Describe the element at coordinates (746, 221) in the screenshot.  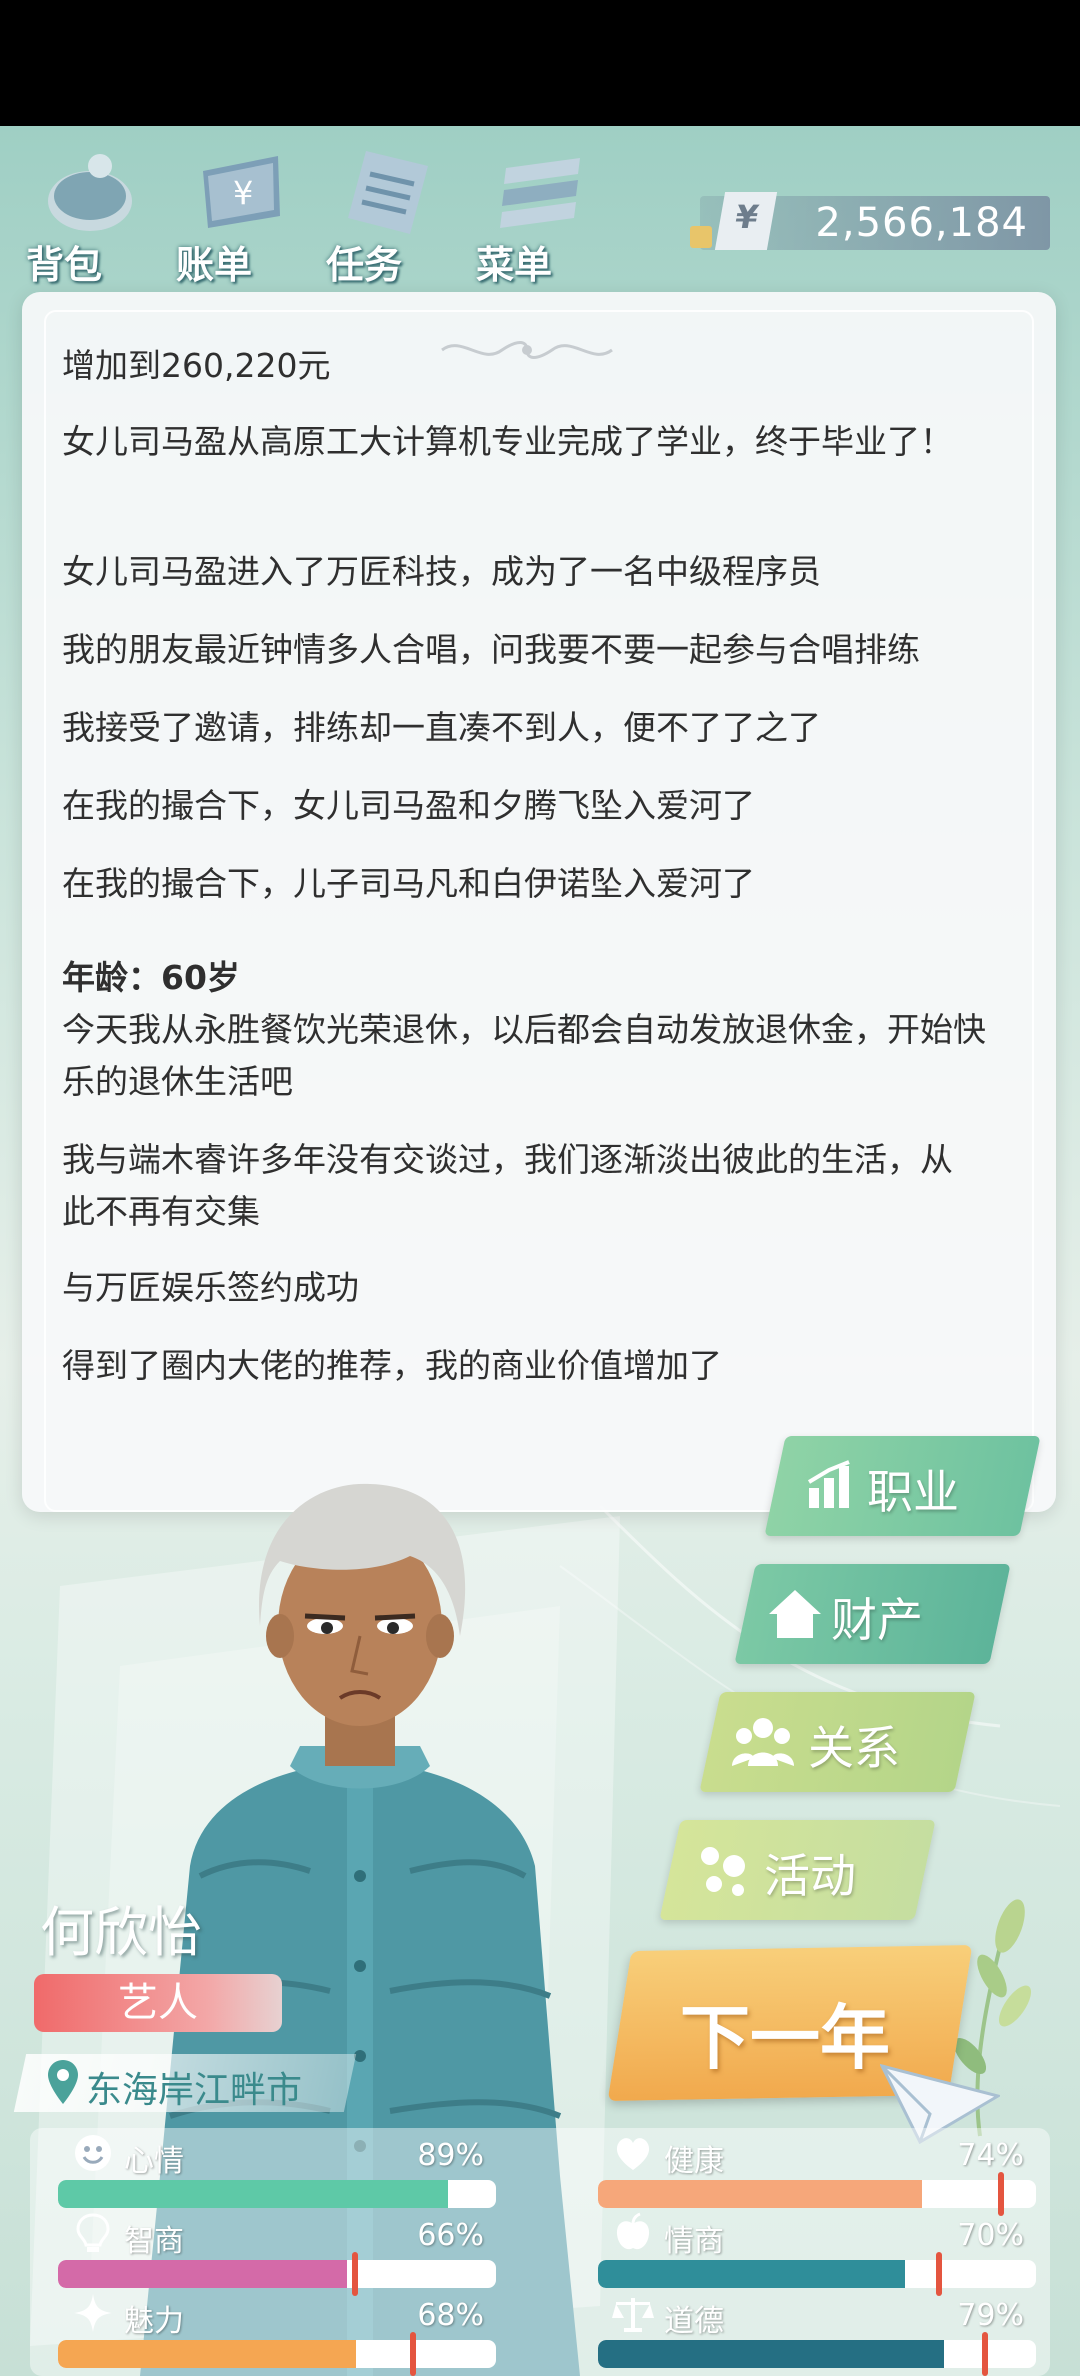
I see `yen-icon: ¥` at that location.